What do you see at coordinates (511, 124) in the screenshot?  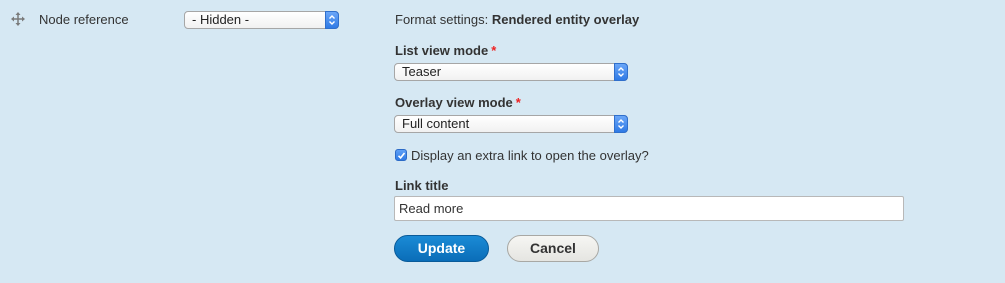 I see `overlay-view-mode-select: Full content` at bounding box center [511, 124].